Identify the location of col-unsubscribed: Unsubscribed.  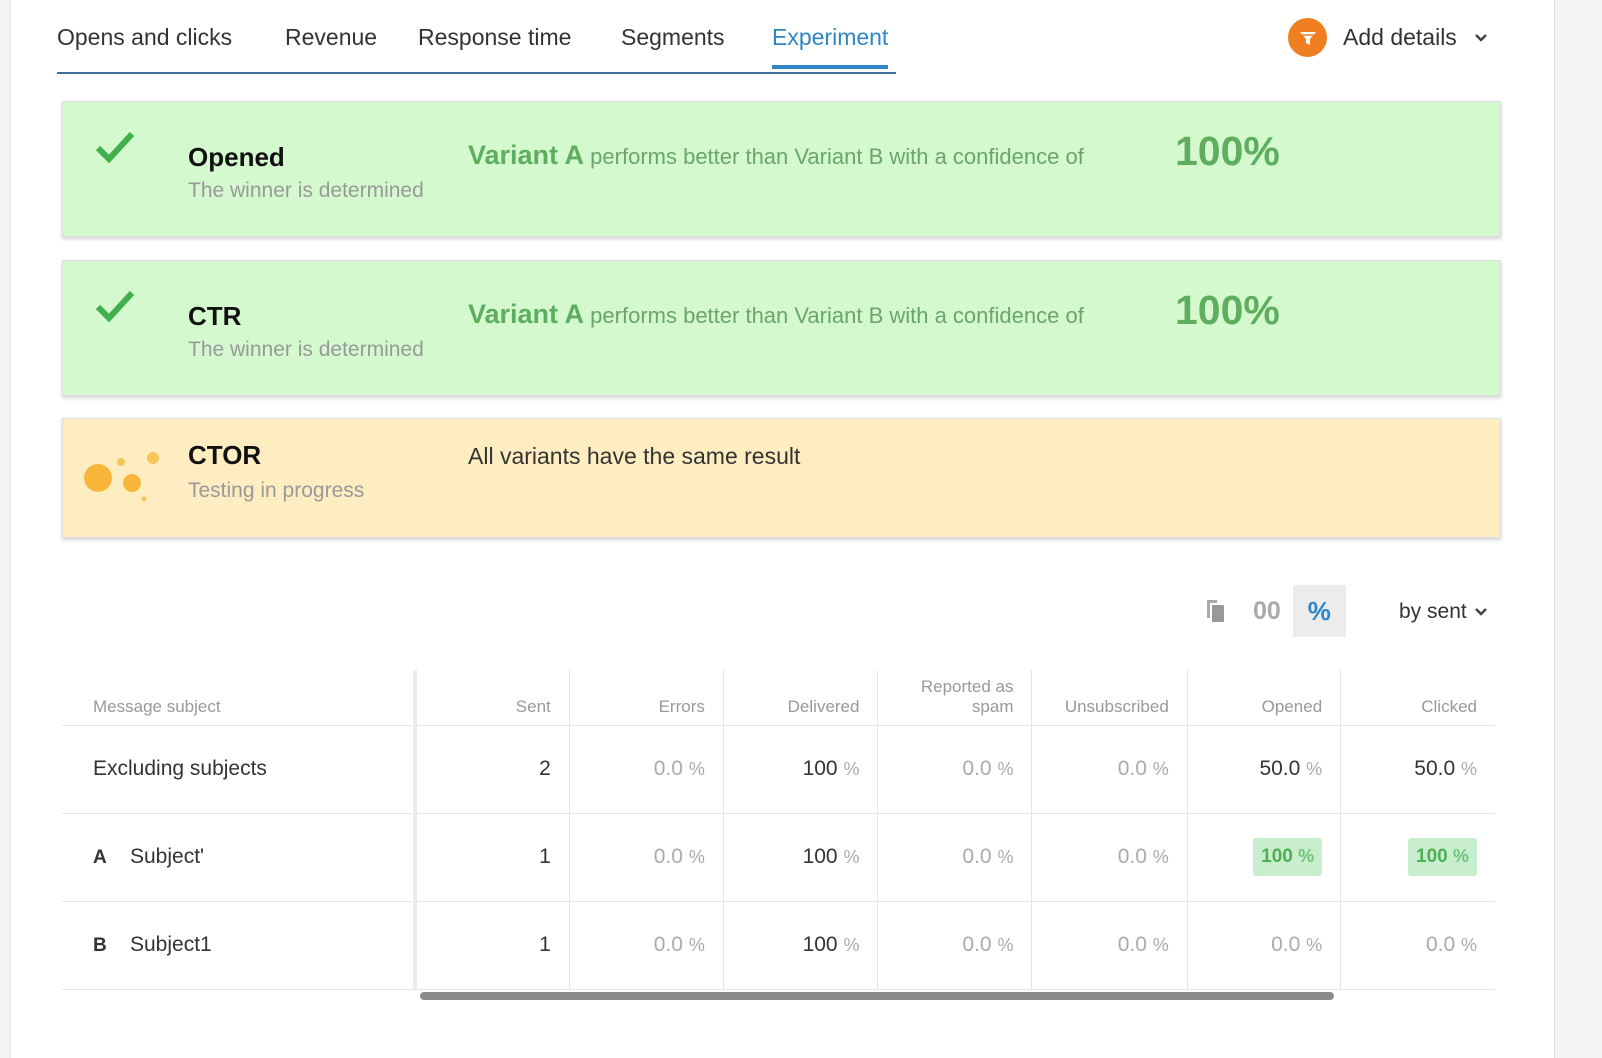
(1109, 698).